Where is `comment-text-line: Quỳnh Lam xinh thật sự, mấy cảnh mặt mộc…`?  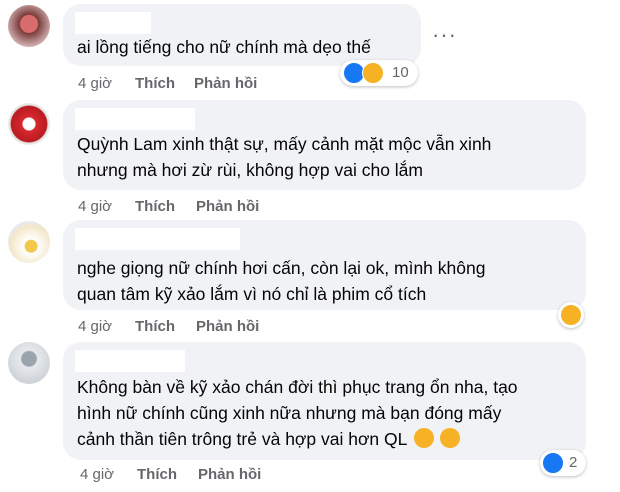 comment-text-line: Quỳnh Lam xinh thật sự, mấy cảnh mặt mộc… is located at coordinates (284, 144).